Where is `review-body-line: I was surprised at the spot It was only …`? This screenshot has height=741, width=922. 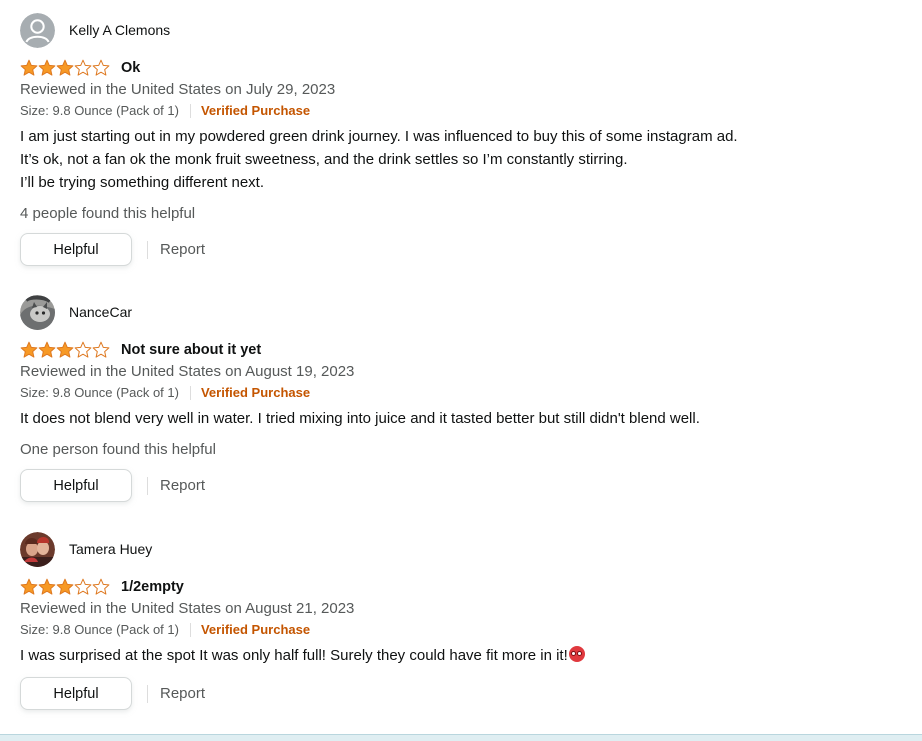
review-body-line: I was surprised at the spot It was only … is located at coordinates (294, 655).